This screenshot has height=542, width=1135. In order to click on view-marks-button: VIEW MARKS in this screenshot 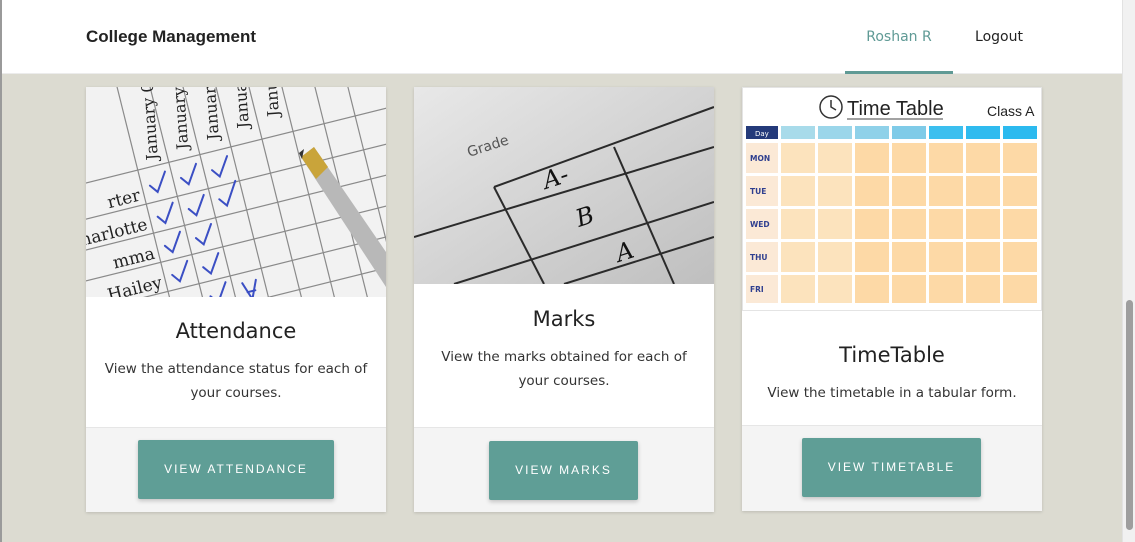, I will do `click(563, 470)`.